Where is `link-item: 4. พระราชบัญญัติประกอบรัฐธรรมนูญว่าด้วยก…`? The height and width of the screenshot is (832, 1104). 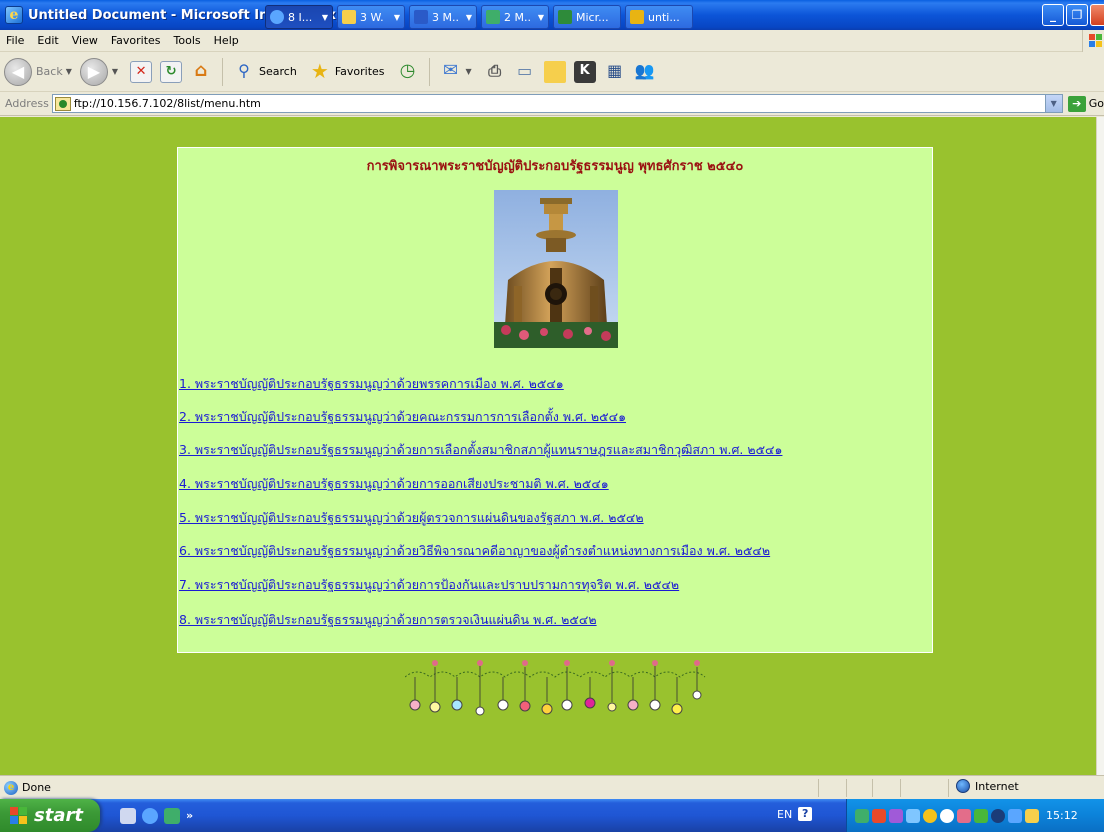 link-item: 4. พระราชบัญญัติประกอบรัฐธรรมนูญว่าด้วยก… is located at coordinates (394, 484).